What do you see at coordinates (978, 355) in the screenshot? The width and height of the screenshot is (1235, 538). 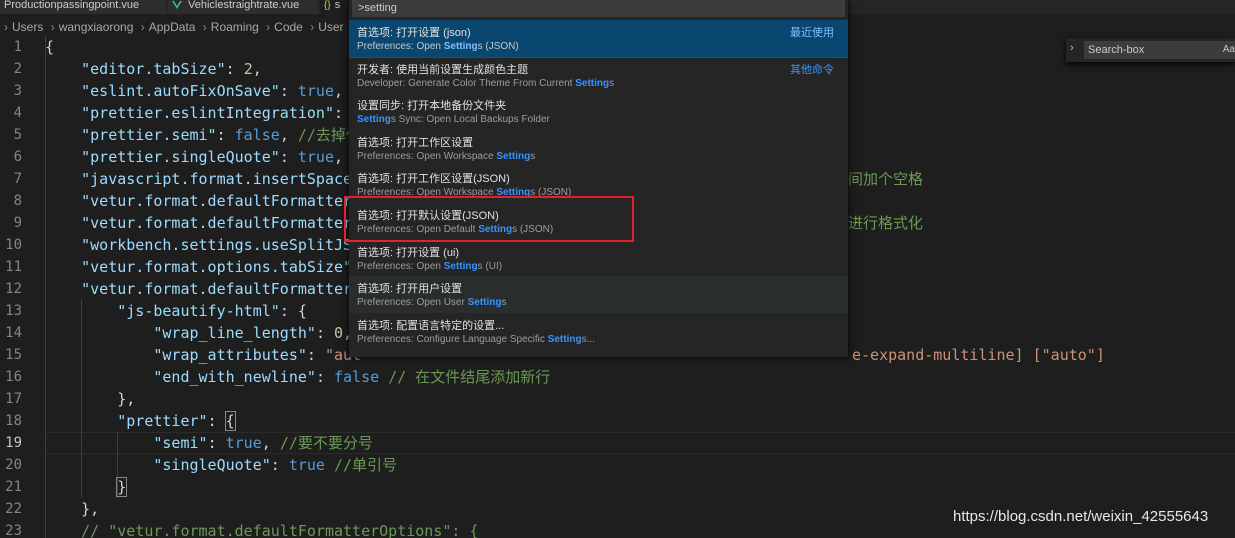 I see `code-text-overflow: e-expand-multiline] ["auto"]` at bounding box center [978, 355].